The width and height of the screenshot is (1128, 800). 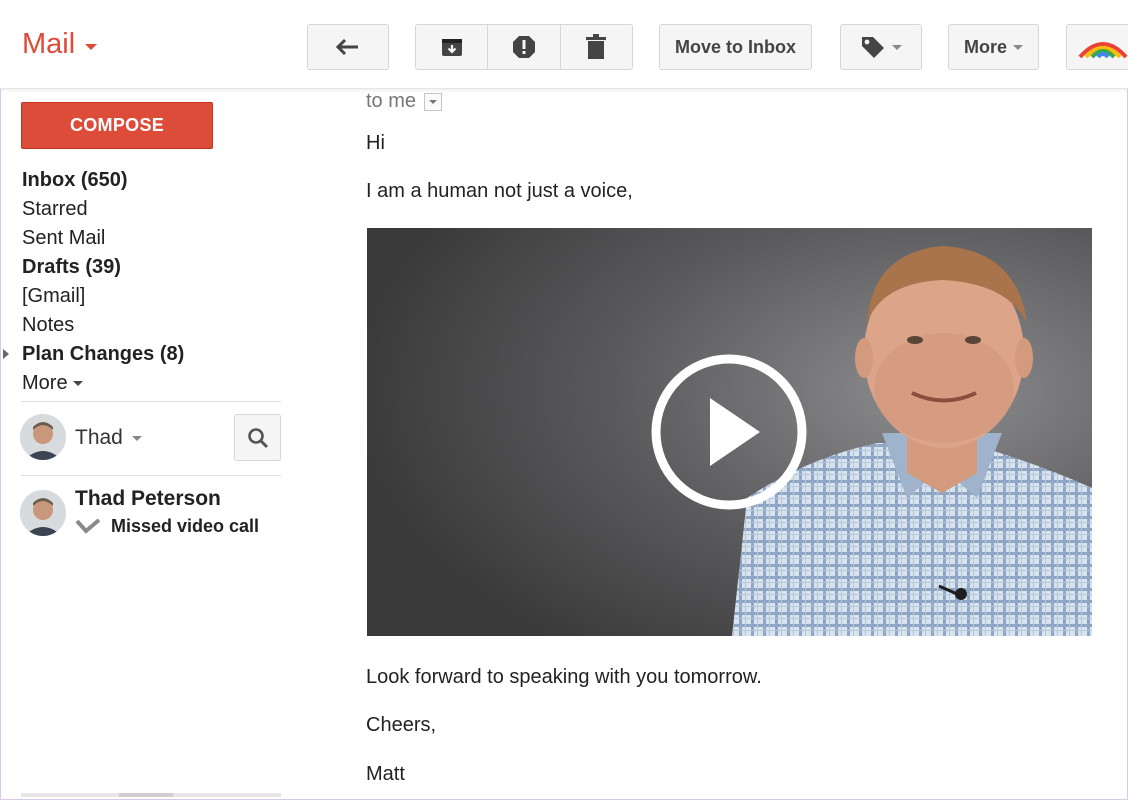 What do you see at coordinates (103, 383) in the screenshot?
I see `sidebar-more-toggle: More` at bounding box center [103, 383].